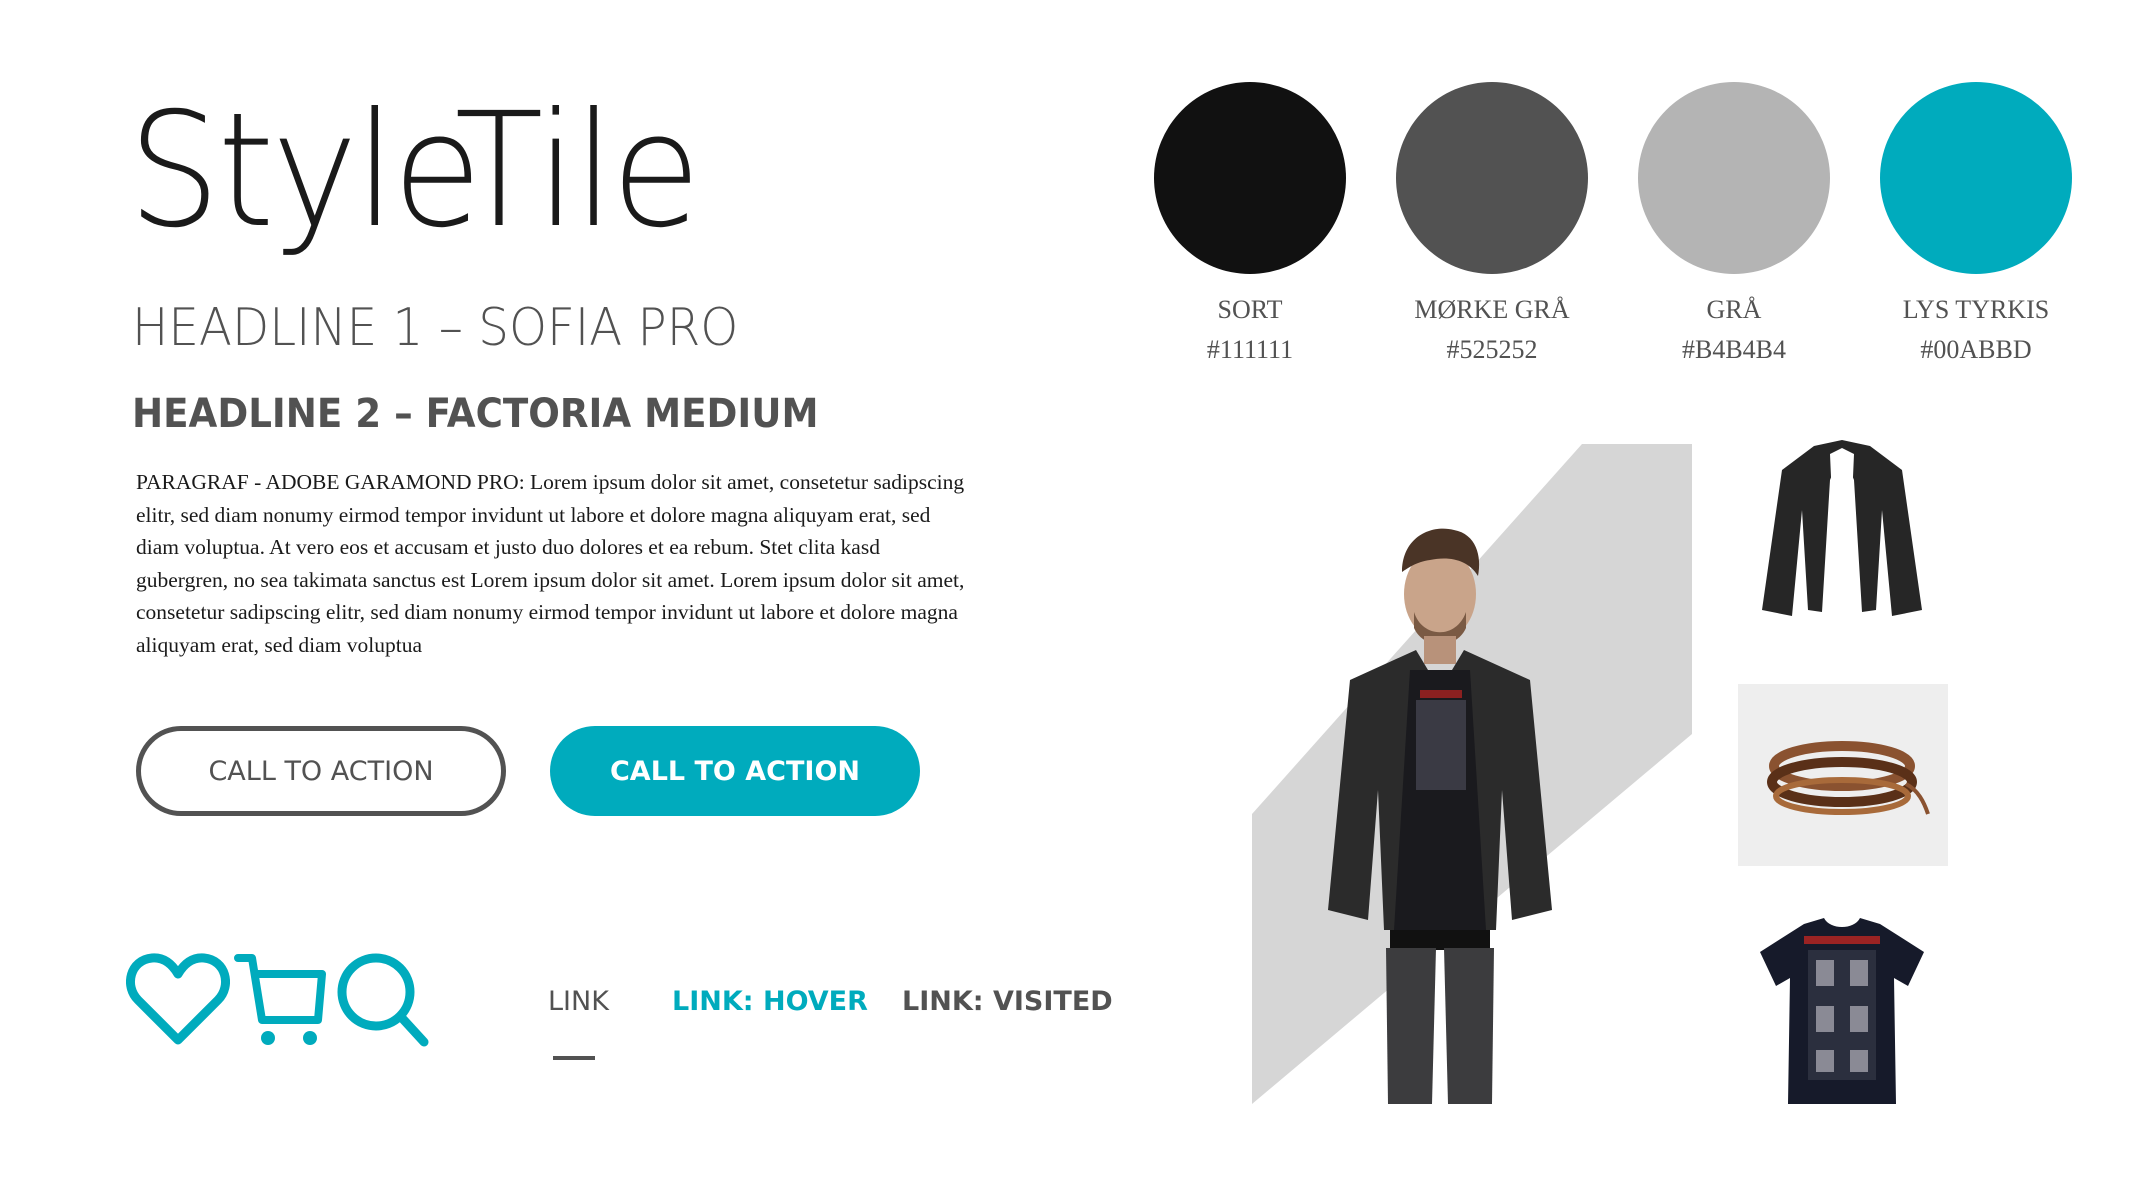 The height and width of the screenshot is (1200, 2133). I want to click on heart-icon, so click(178, 1000).